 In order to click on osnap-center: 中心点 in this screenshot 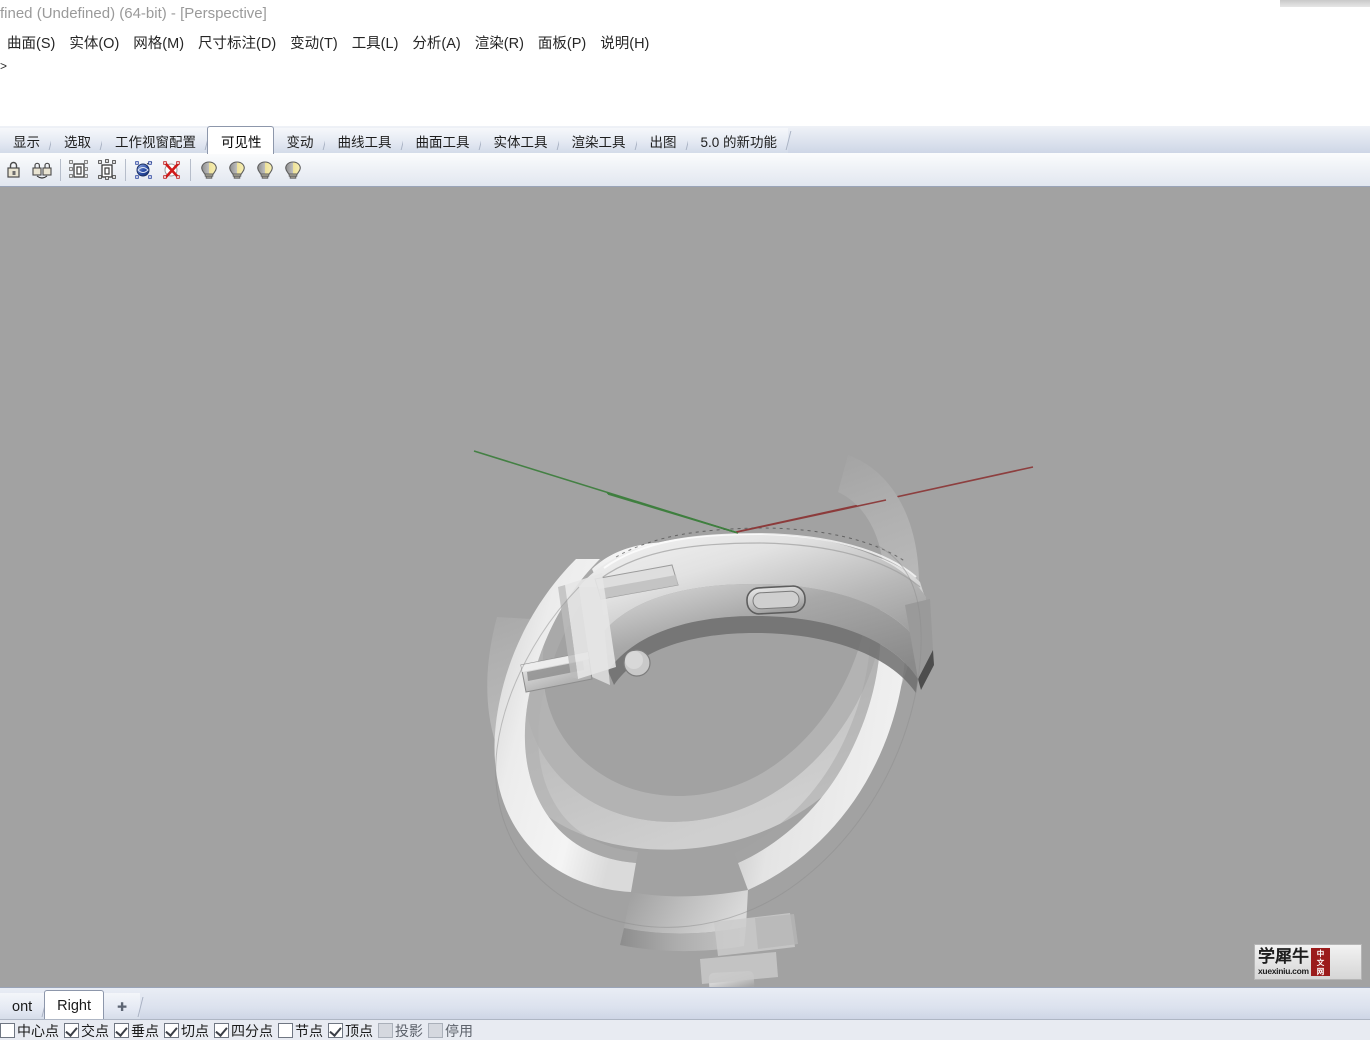, I will do `click(29, 1030)`.